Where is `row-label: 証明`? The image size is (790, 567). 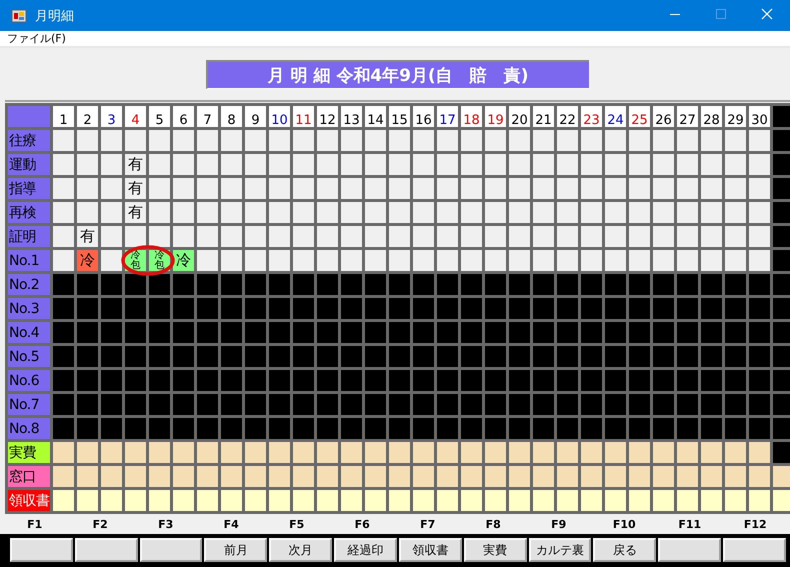
row-label: 証明 is located at coordinates (29, 236).